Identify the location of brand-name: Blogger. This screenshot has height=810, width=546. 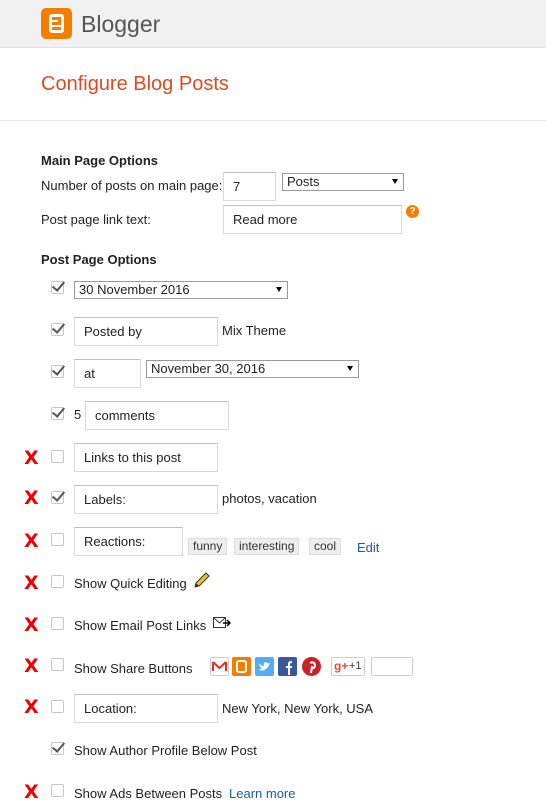
(120, 24).